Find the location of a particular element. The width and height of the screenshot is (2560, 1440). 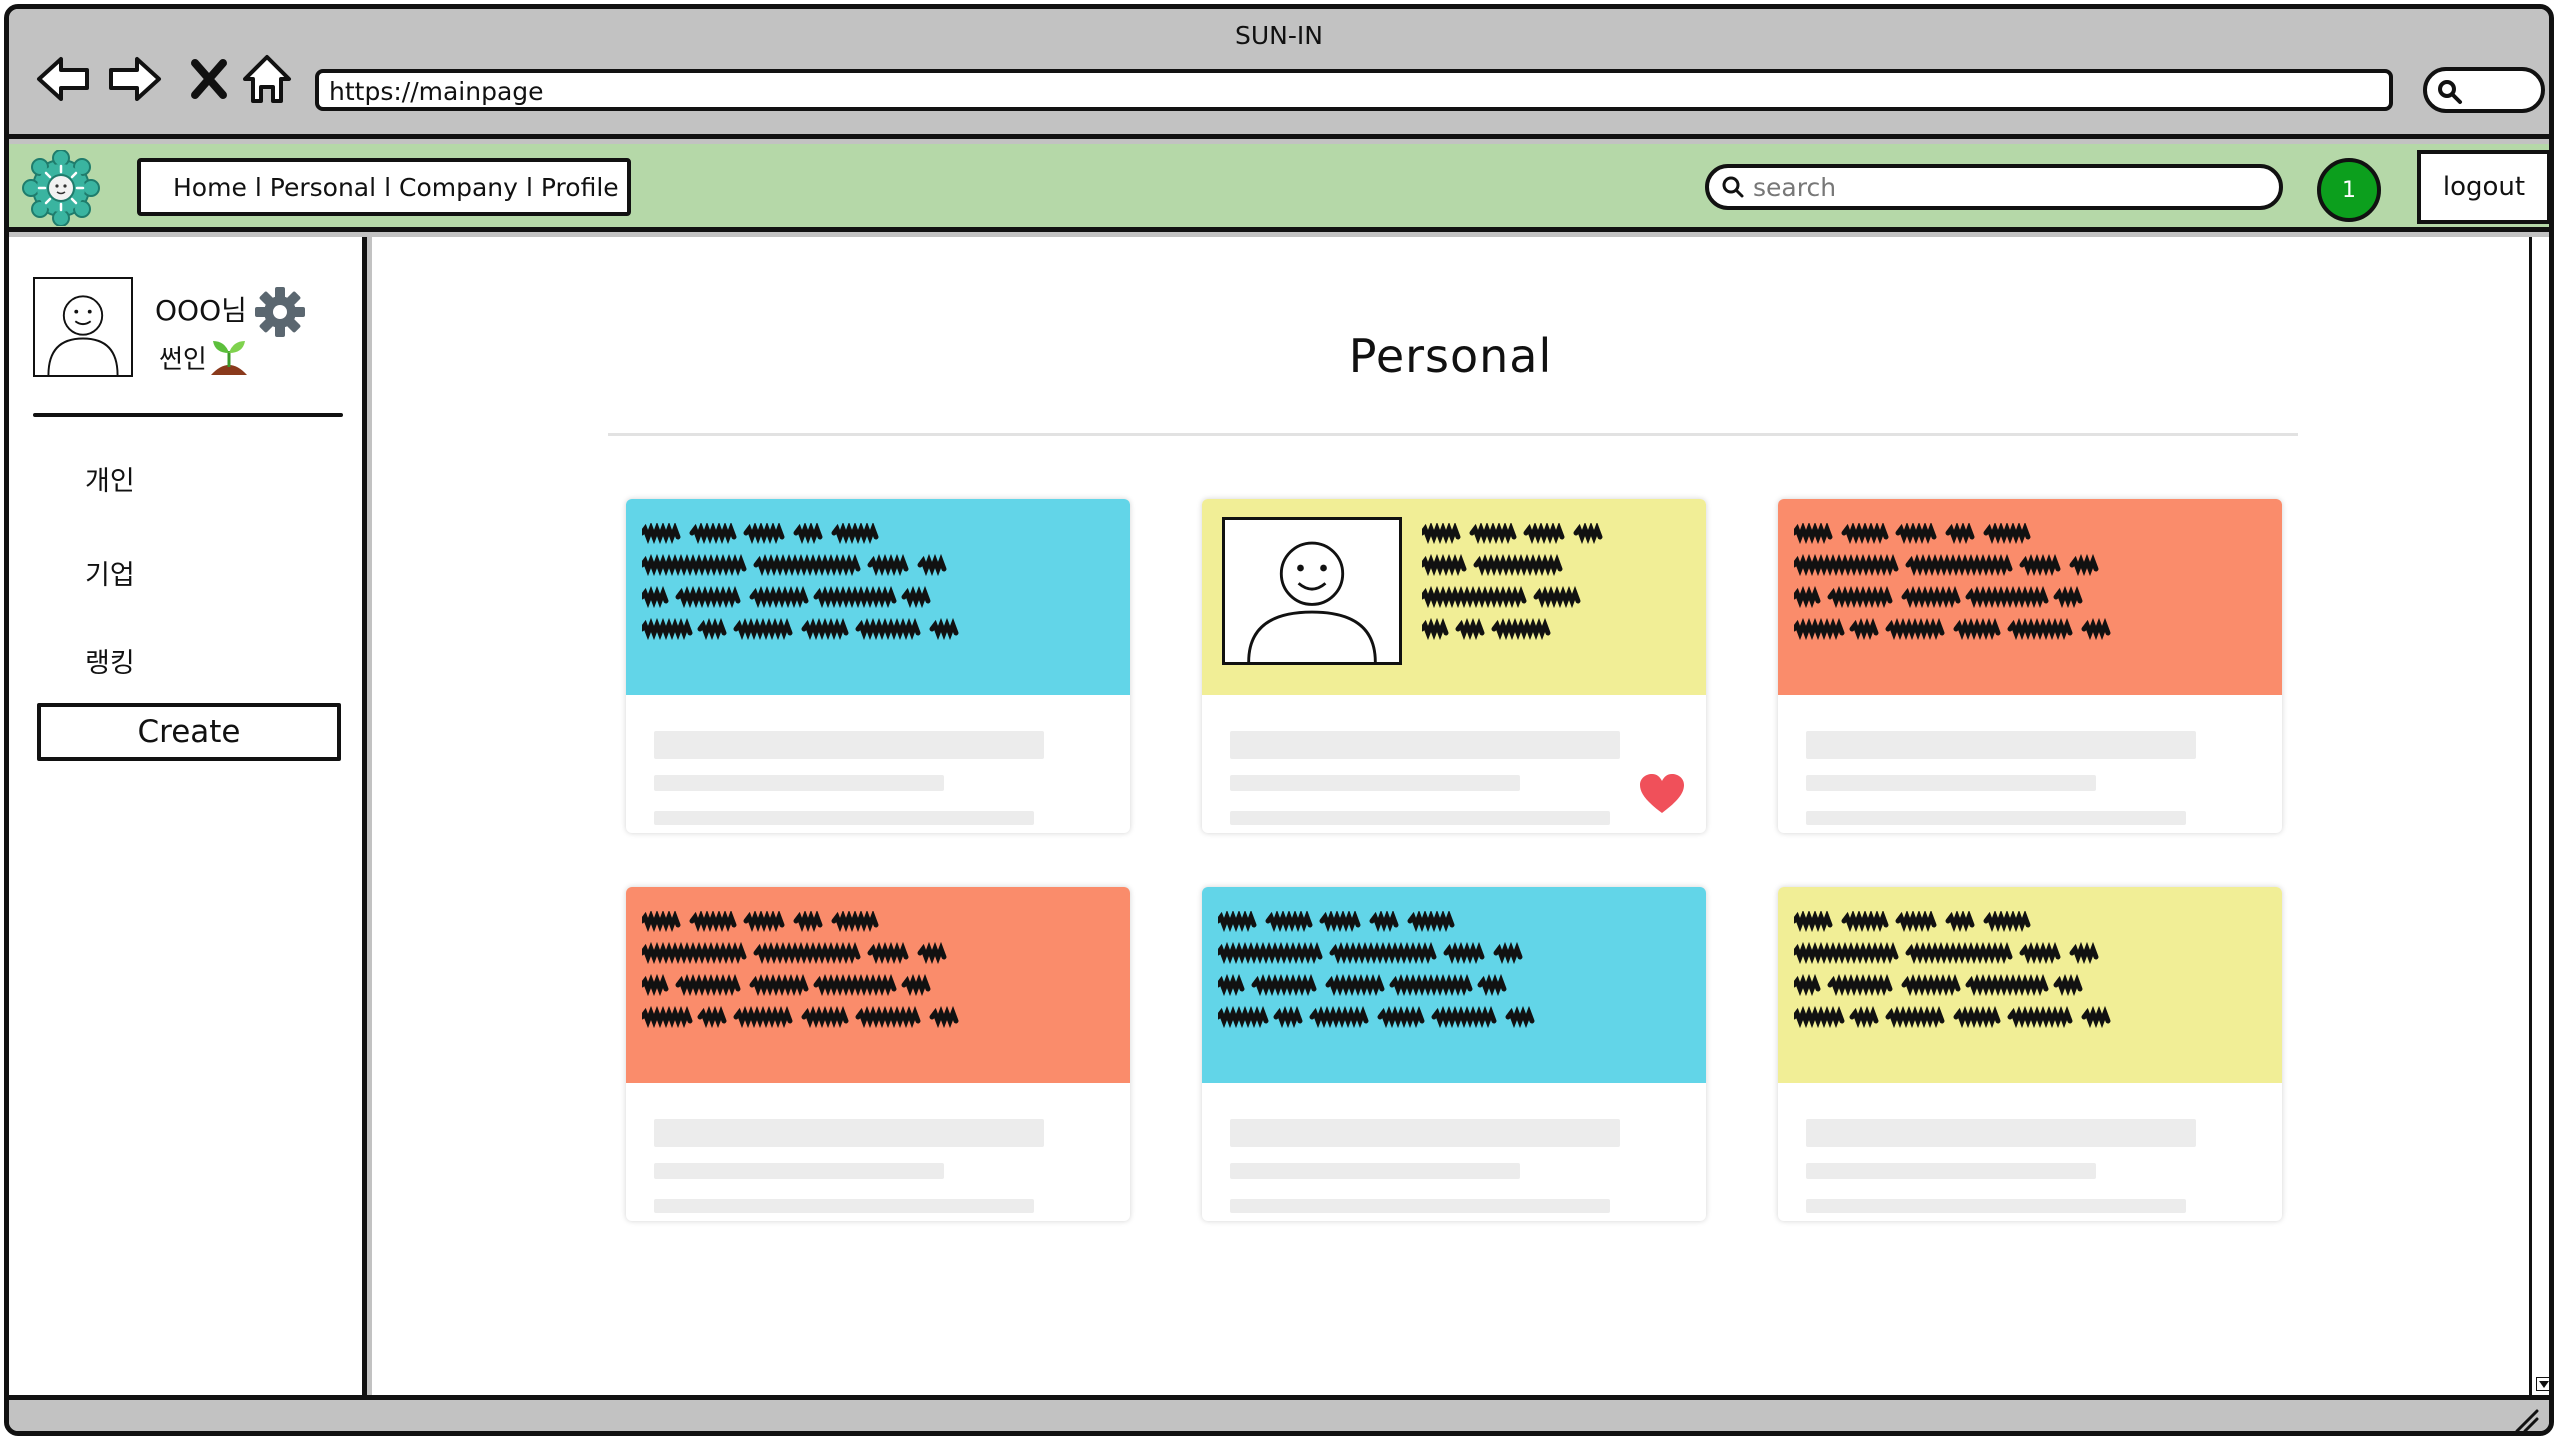

resize-handle-icon is located at coordinates (2526, 1420).